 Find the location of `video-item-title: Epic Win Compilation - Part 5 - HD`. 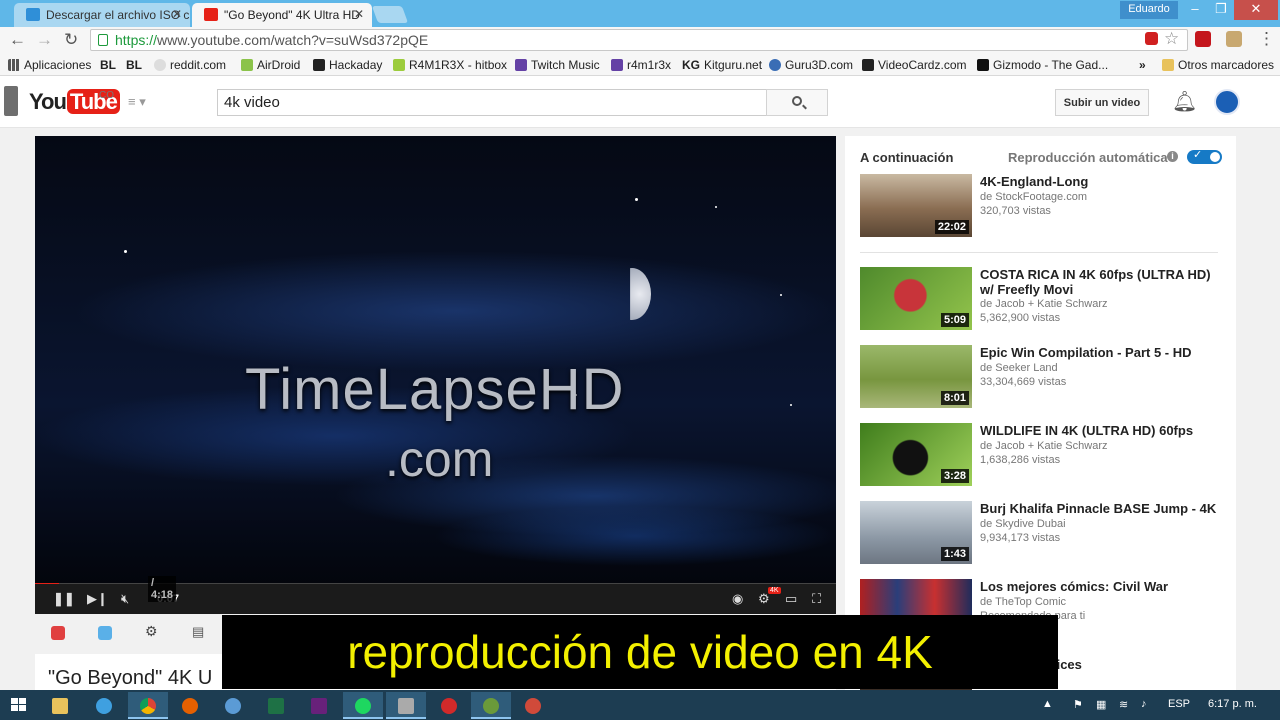

video-item-title: Epic Win Compilation - Part 5 - HD is located at coordinates (1102, 352).